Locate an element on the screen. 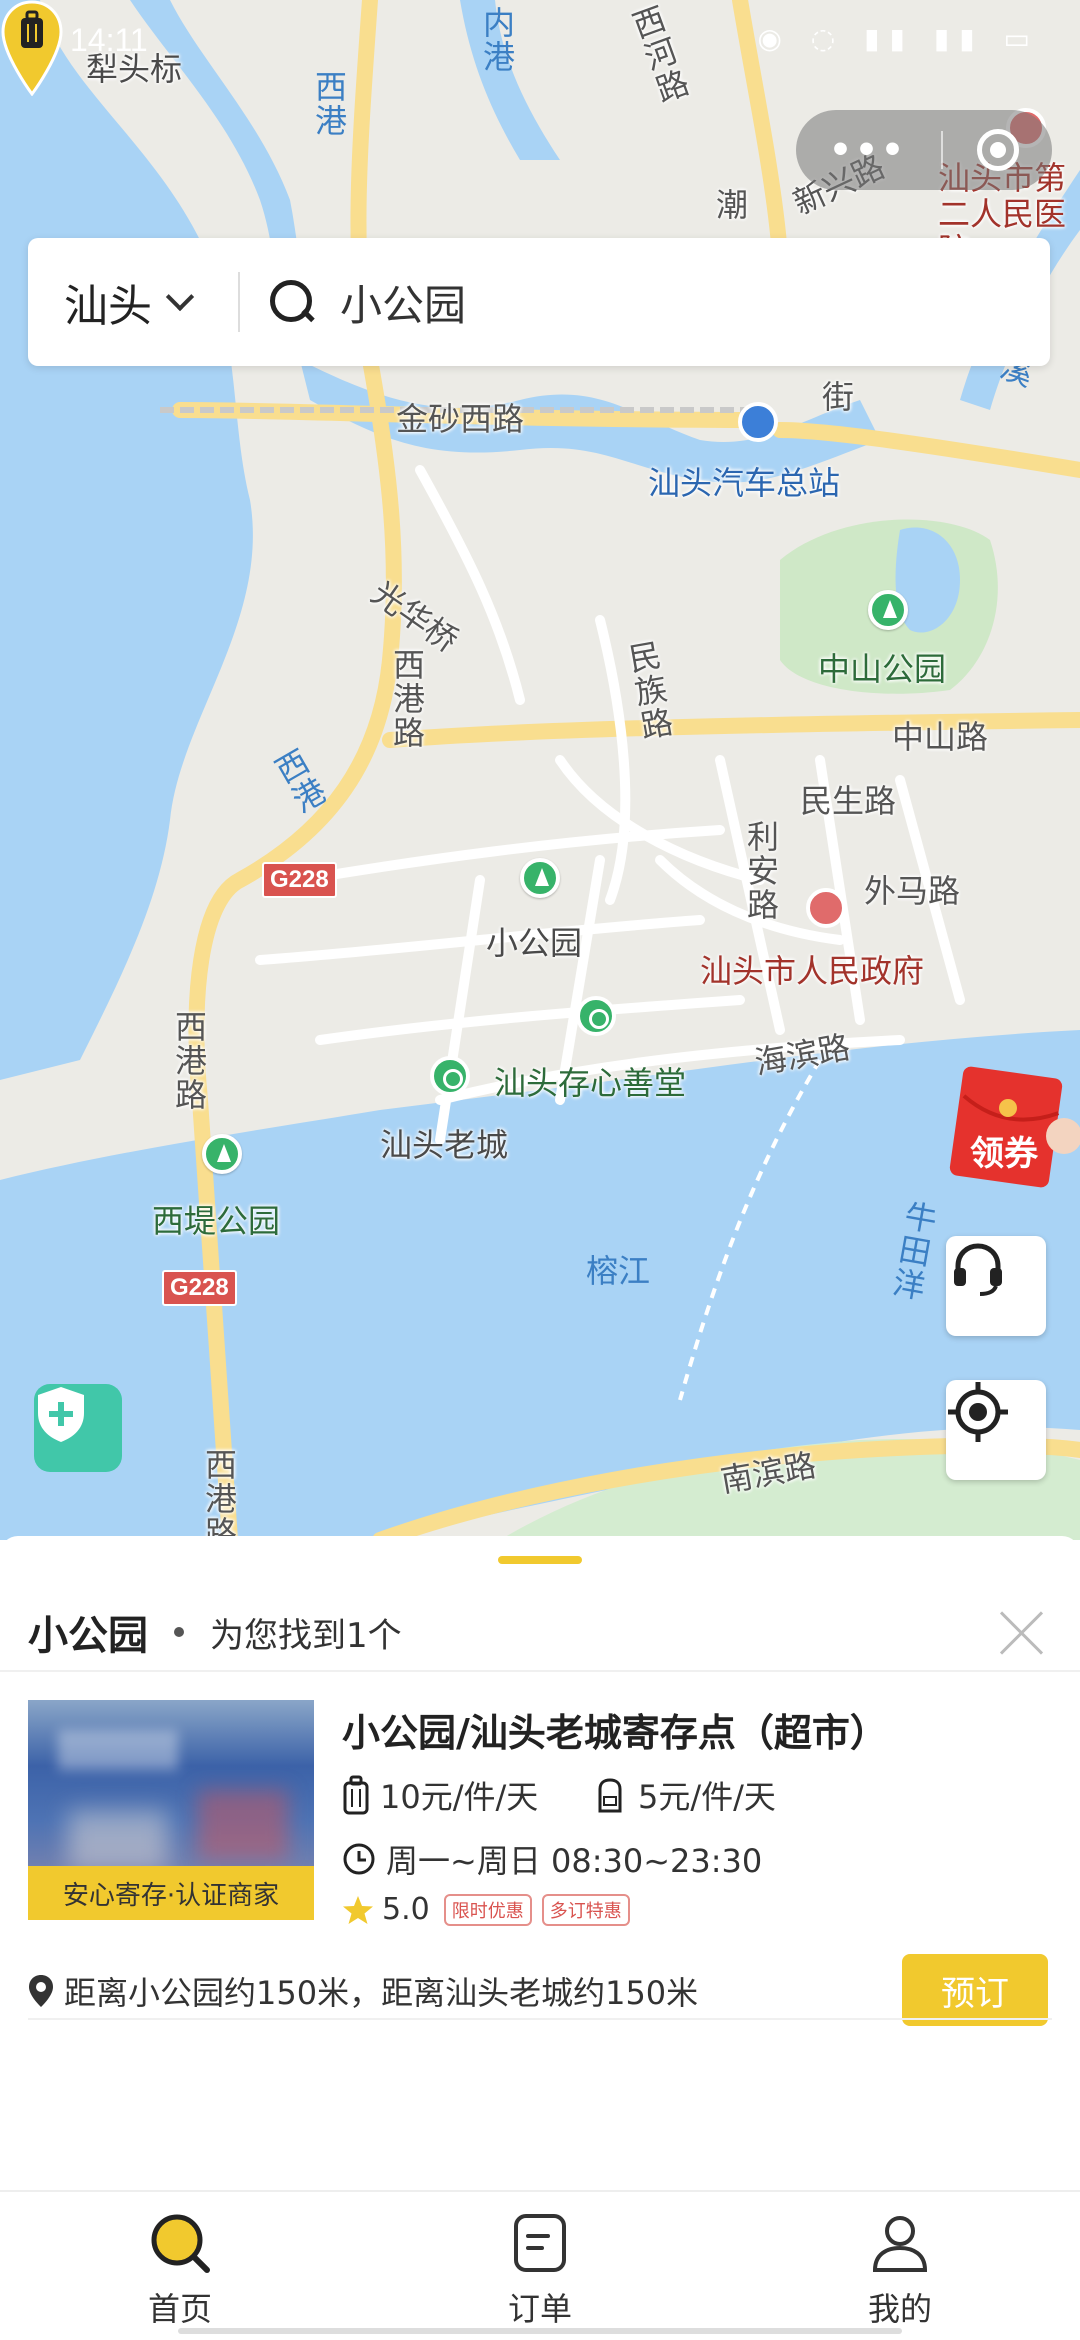 The width and height of the screenshot is (1080, 2340). locate-me-button is located at coordinates (996, 1430).